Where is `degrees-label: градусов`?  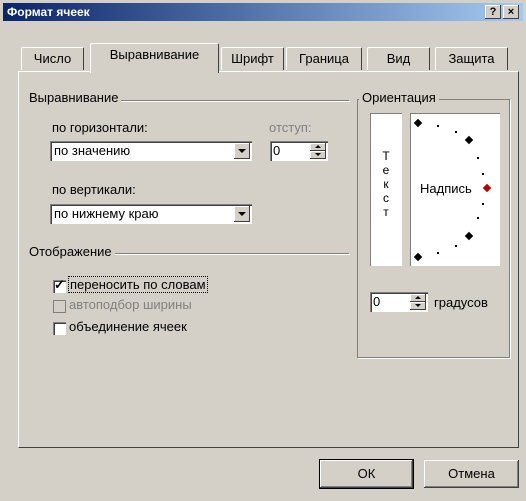 degrees-label: градусов is located at coordinates (461, 302).